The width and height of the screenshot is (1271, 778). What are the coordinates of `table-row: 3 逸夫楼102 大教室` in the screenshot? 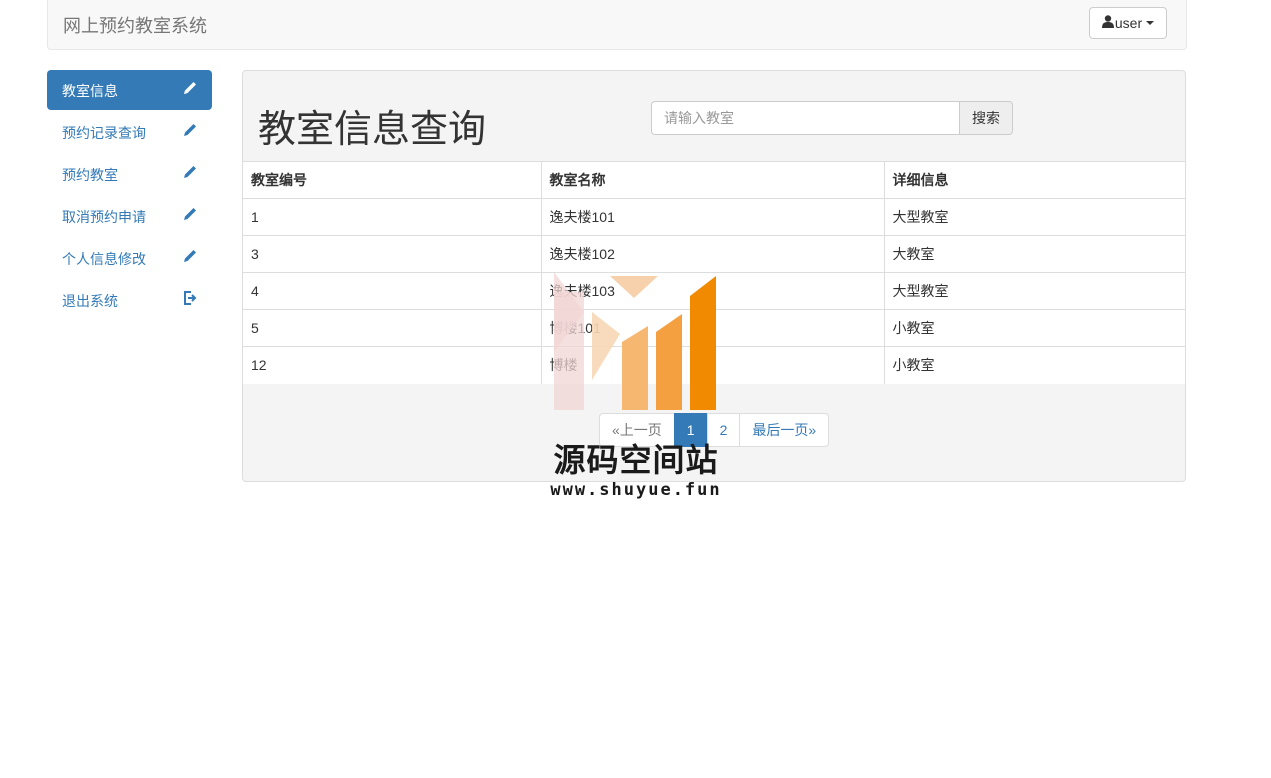 It's located at (714, 254).